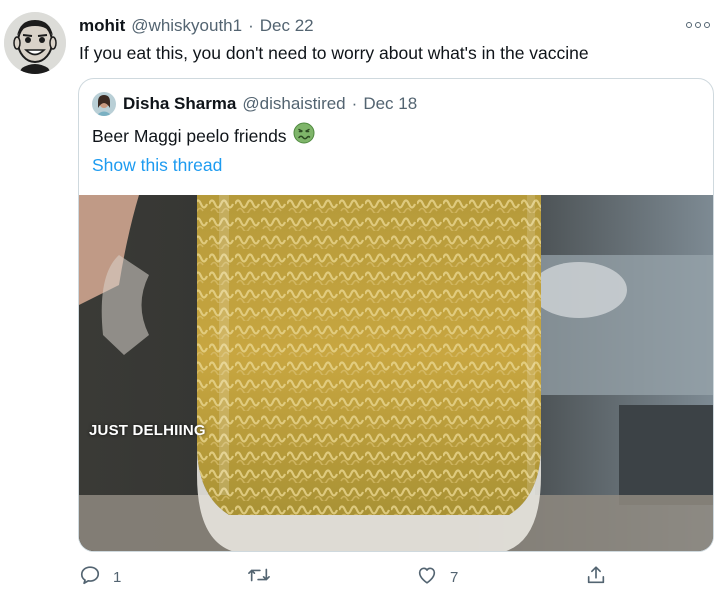 The image size is (717, 589). I want to click on tweet-header: mohit @whiskyouth1 · Dec 22, so click(196, 26).